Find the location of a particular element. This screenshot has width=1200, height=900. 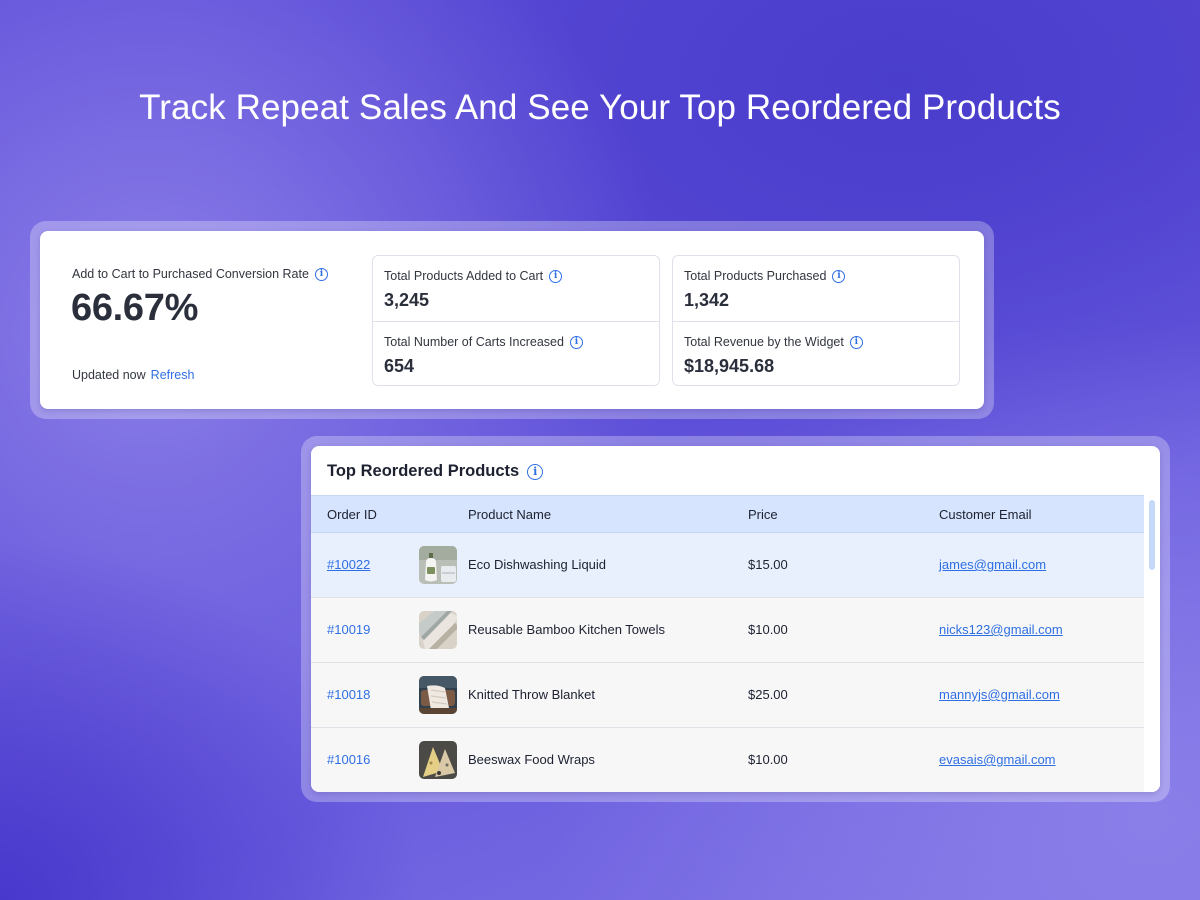

column-header-price: Price is located at coordinates (763, 514).